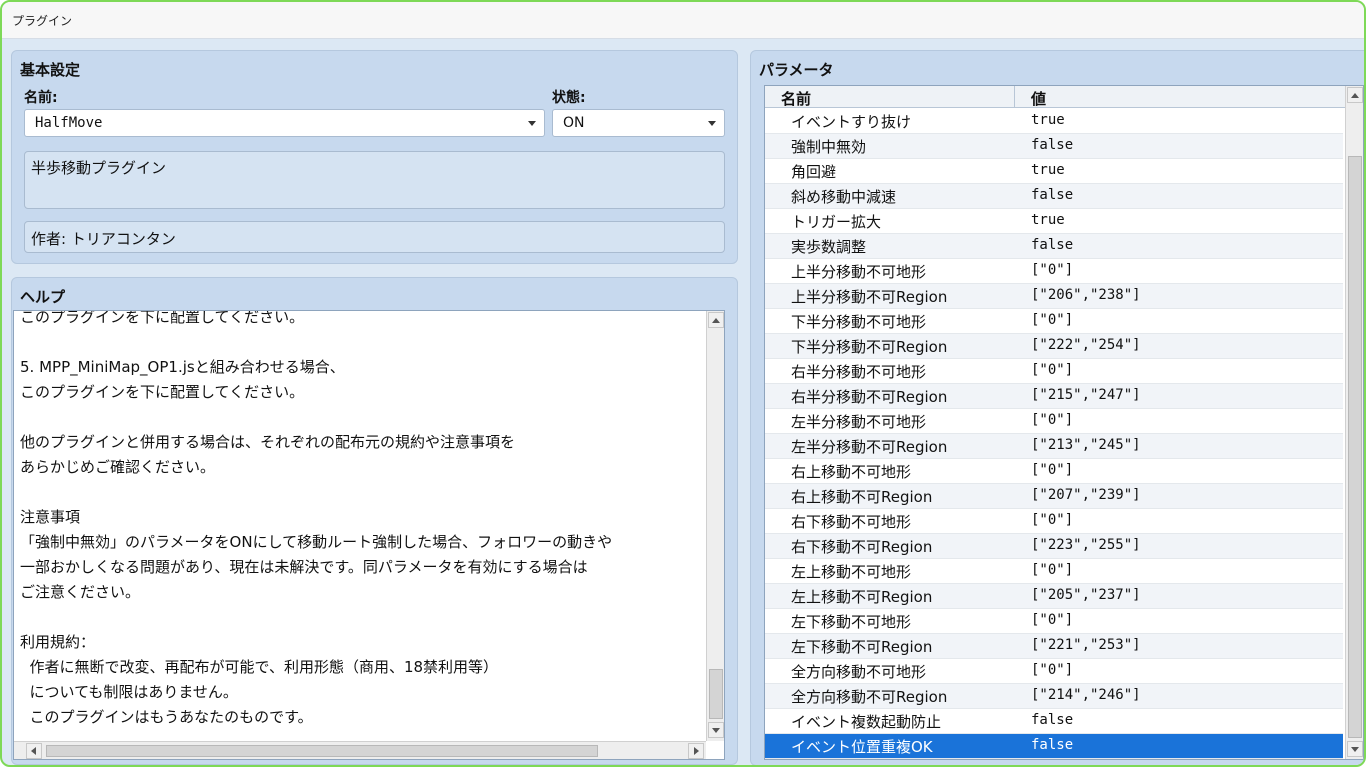 The height and width of the screenshot is (767, 1366). I want to click on table-header: 名前 値, so click(1055, 97).